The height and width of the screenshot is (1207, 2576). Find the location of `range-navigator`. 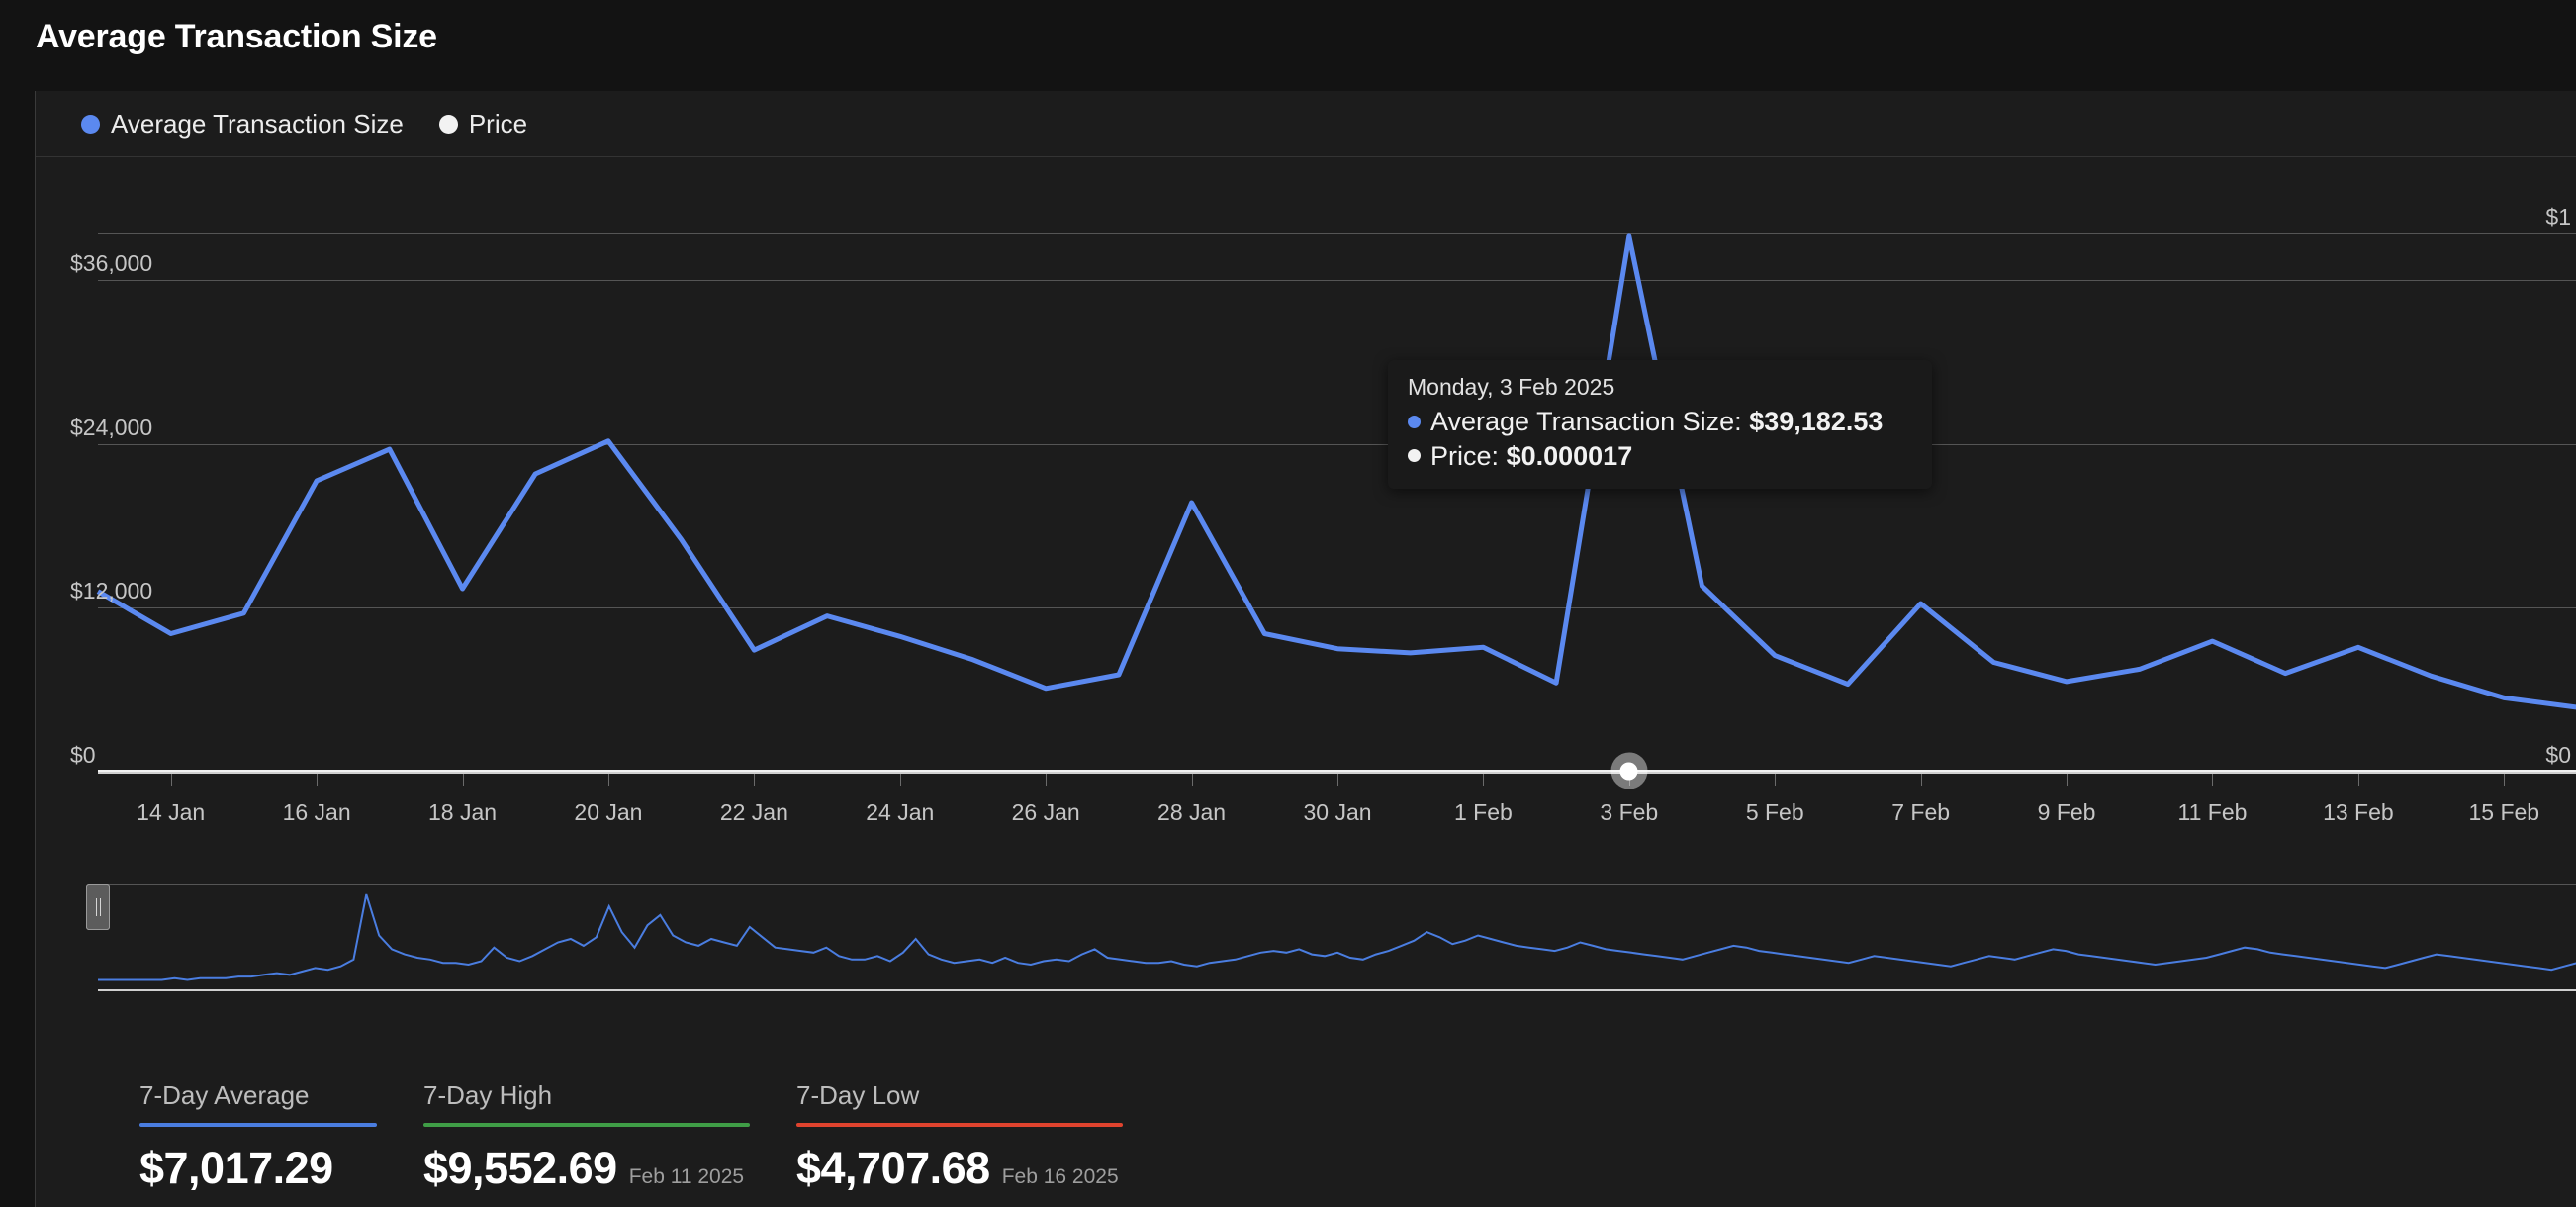

range-navigator is located at coordinates (1331, 937).